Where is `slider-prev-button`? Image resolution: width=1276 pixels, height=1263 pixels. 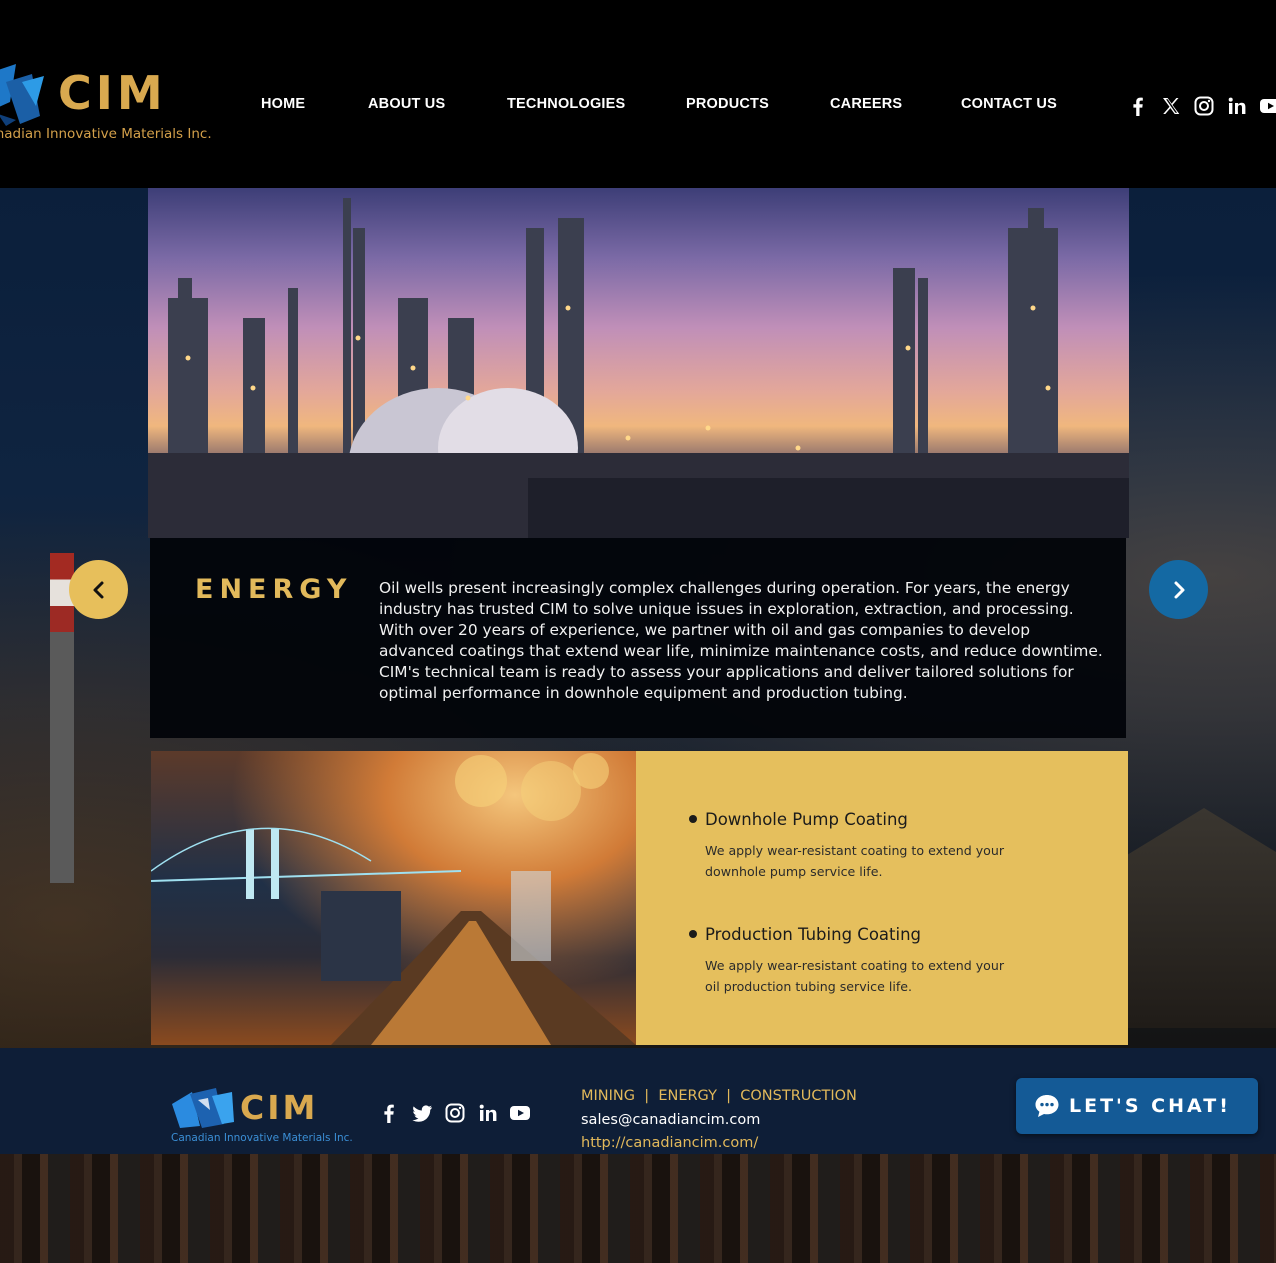 slider-prev-button is located at coordinates (98, 589).